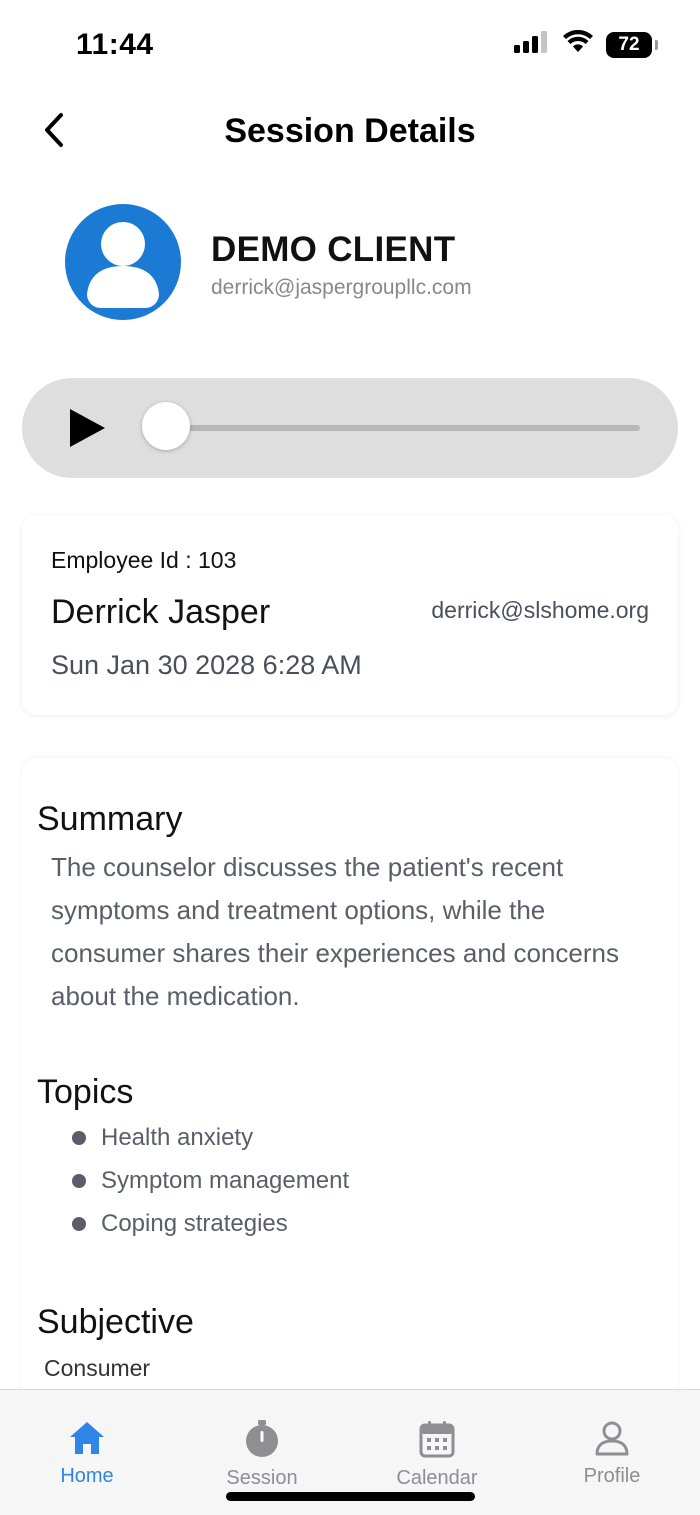 This screenshot has width=700, height=1515. What do you see at coordinates (350, 1496) in the screenshot?
I see `home-indicator` at bounding box center [350, 1496].